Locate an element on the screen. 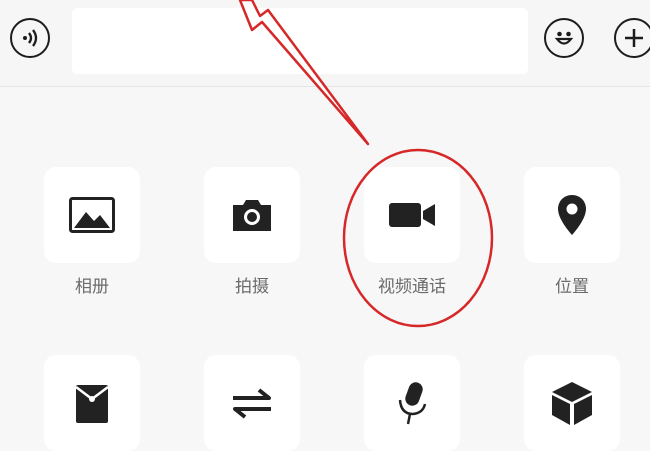 The image size is (650, 451). transfer-icon is located at coordinates (252, 403).